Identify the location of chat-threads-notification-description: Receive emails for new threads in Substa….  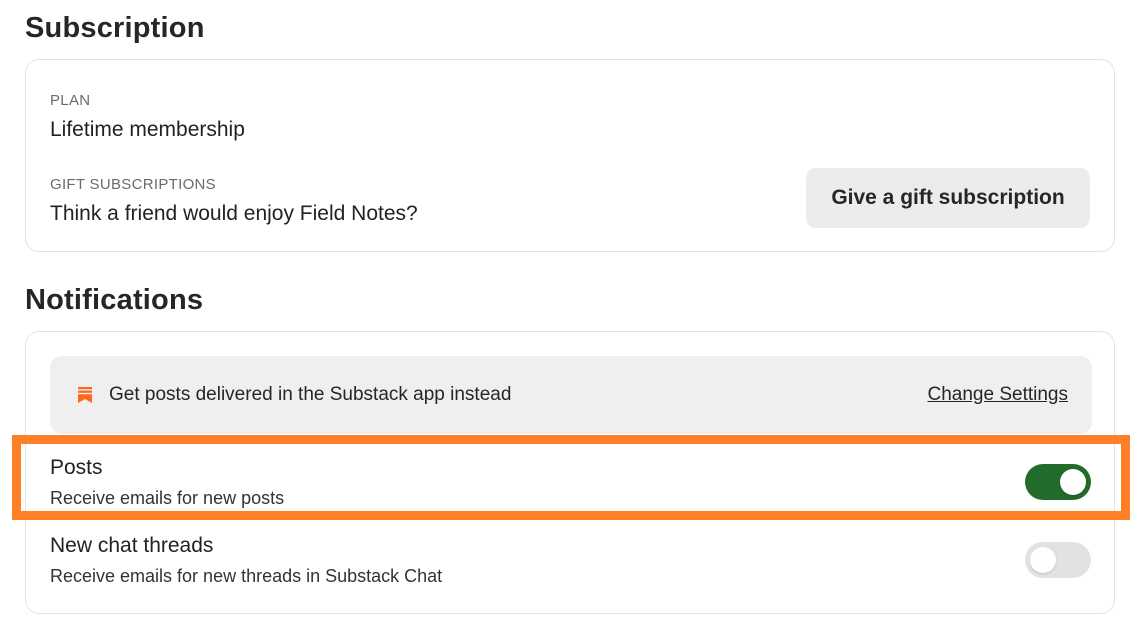
(246, 576).